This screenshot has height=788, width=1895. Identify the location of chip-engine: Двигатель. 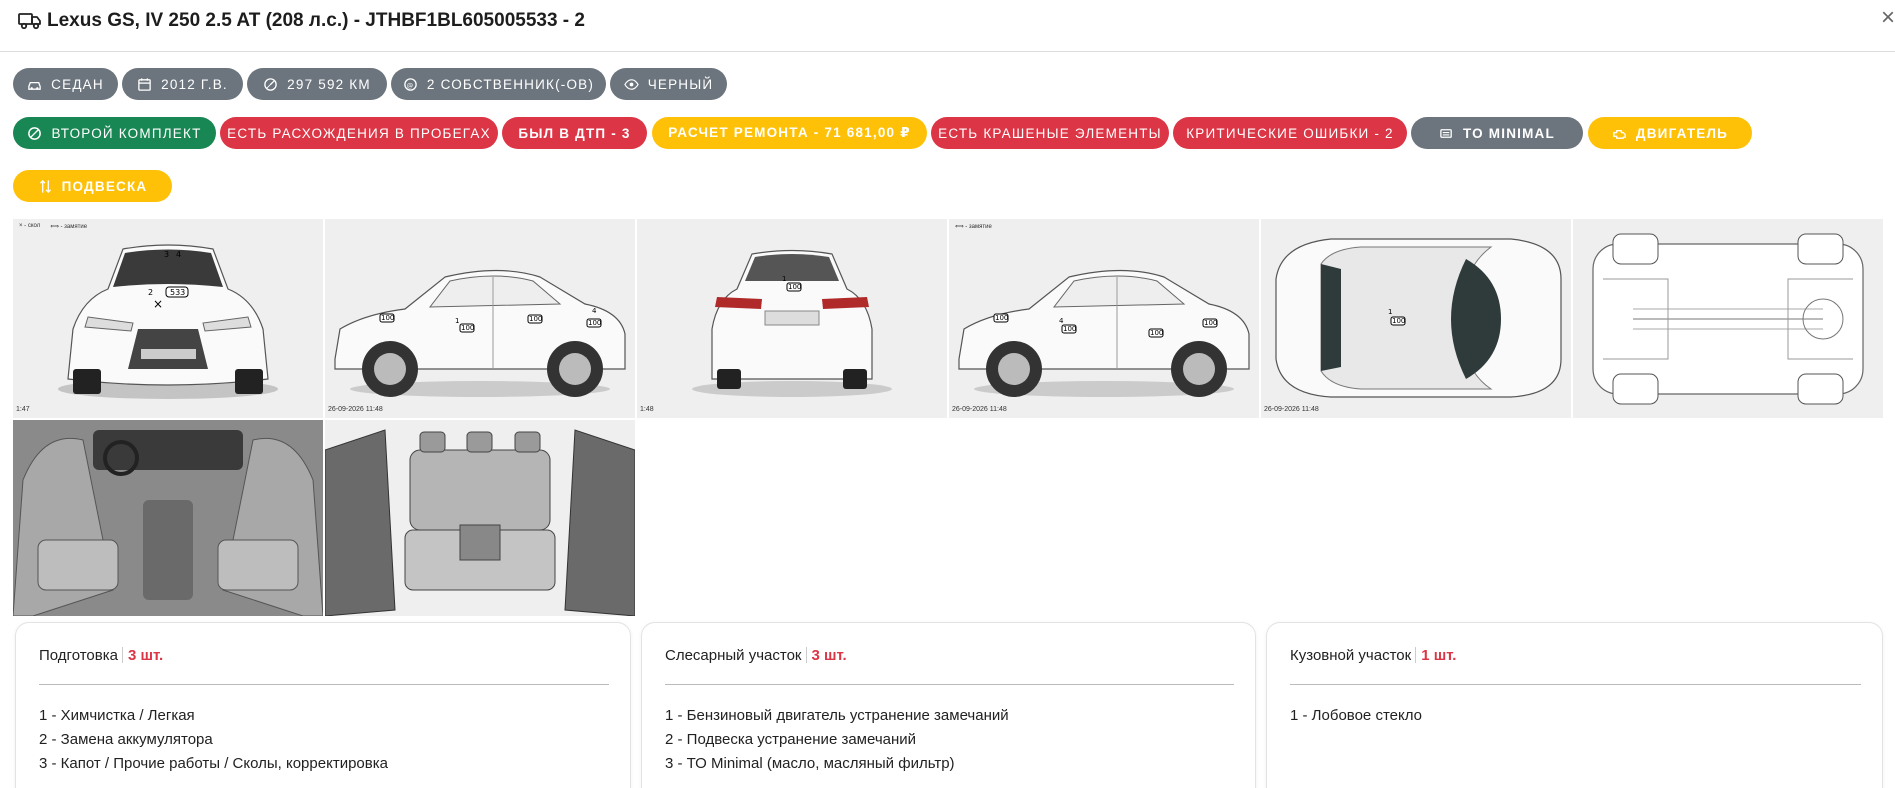
(1670, 133).